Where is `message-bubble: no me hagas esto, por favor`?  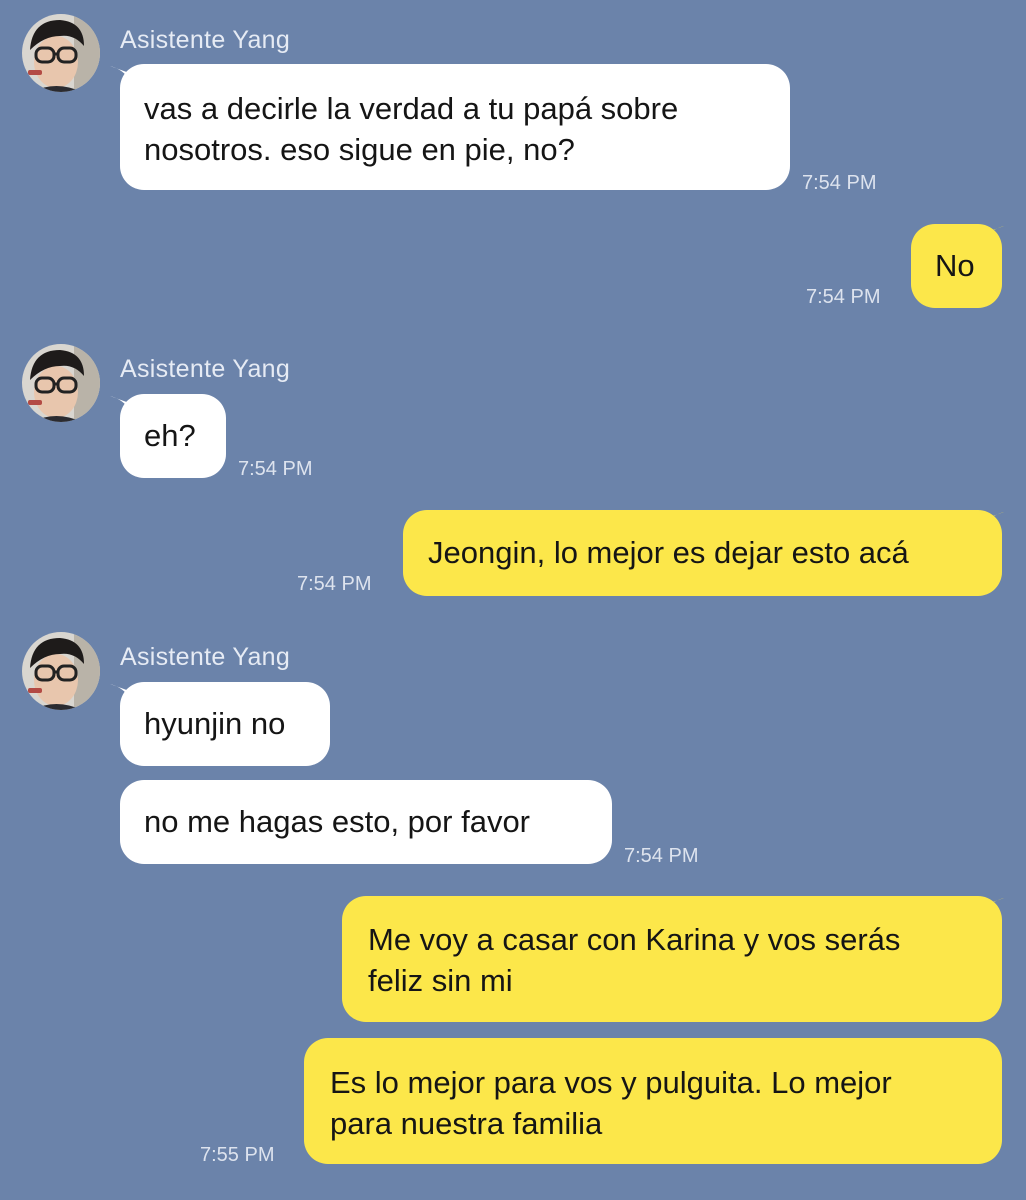
message-bubble: no me hagas esto, por favor is located at coordinates (366, 822).